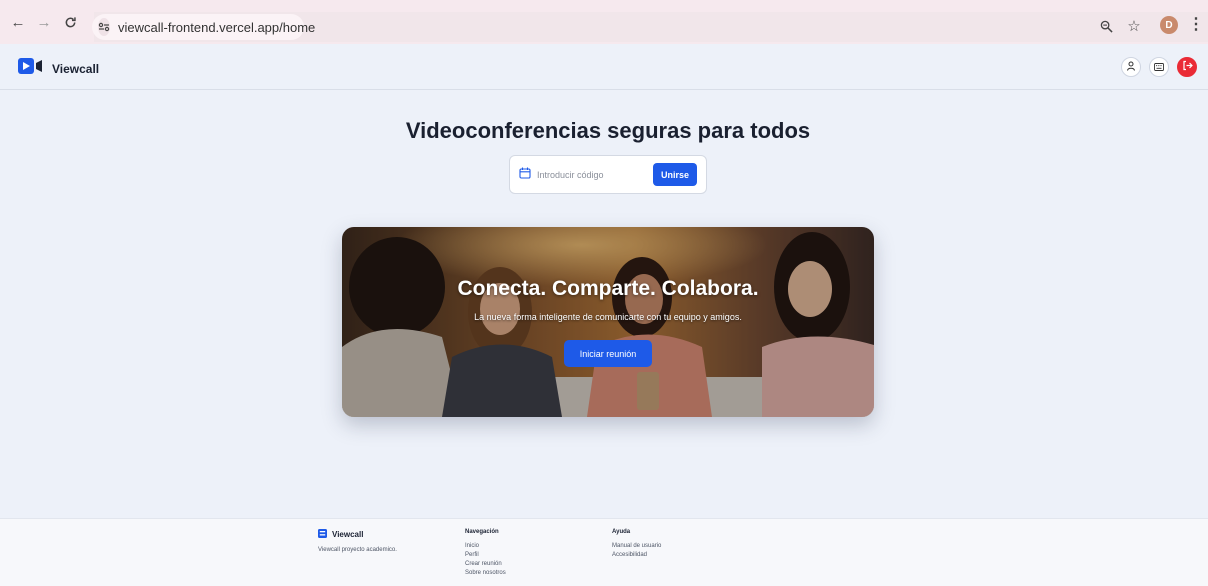 Image resolution: width=1208 pixels, height=586 pixels. I want to click on join-meeting-card: Unirse, so click(608, 174).